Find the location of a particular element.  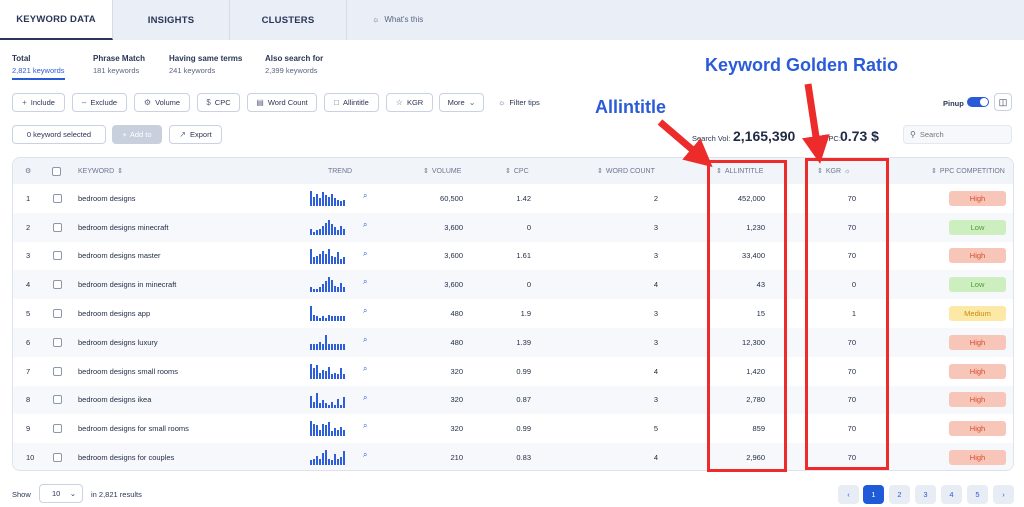

pagination-page-2: 2 is located at coordinates (899, 494).